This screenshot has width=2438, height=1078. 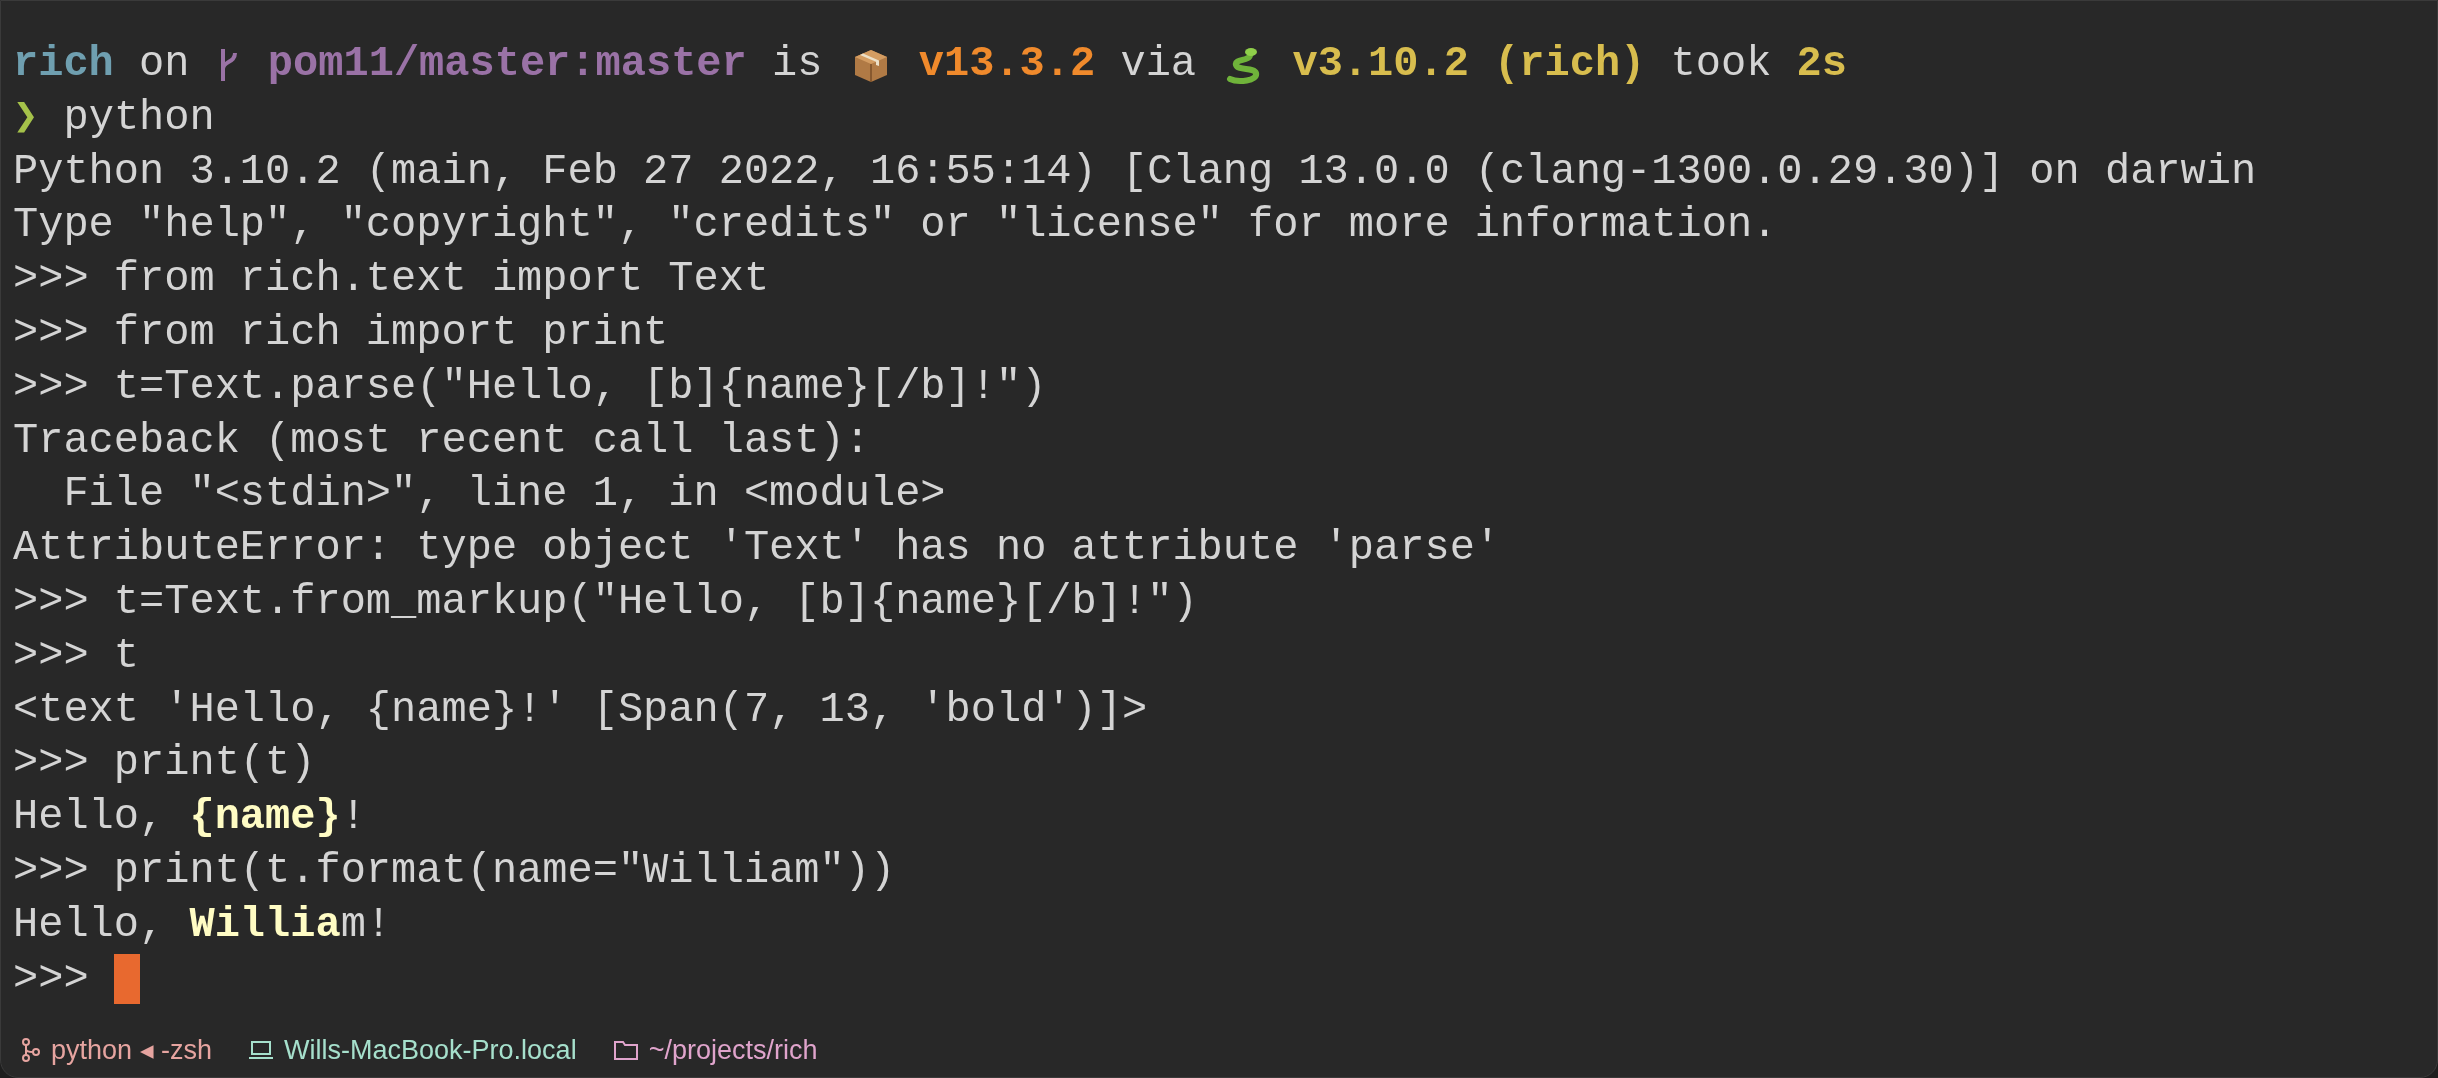 What do you see at coordinates (580, 710) in the screenshot?
I see `terminal-text: <text 'Hello, {name}!' [Span(7, 13, 'bold')]>` at bounding box center [580, 710].